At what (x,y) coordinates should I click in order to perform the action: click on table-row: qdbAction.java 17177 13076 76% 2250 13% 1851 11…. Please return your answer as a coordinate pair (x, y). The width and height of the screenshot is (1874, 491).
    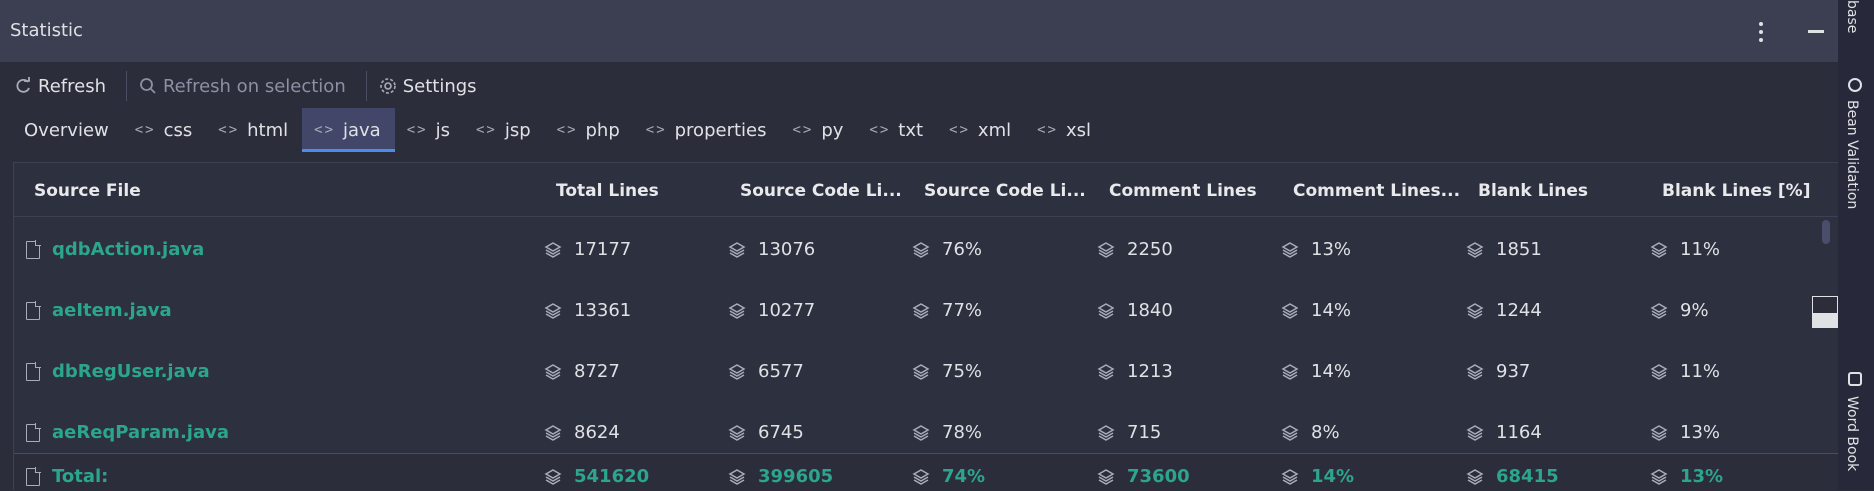
    Looking at the image, I should click on (927, 247).